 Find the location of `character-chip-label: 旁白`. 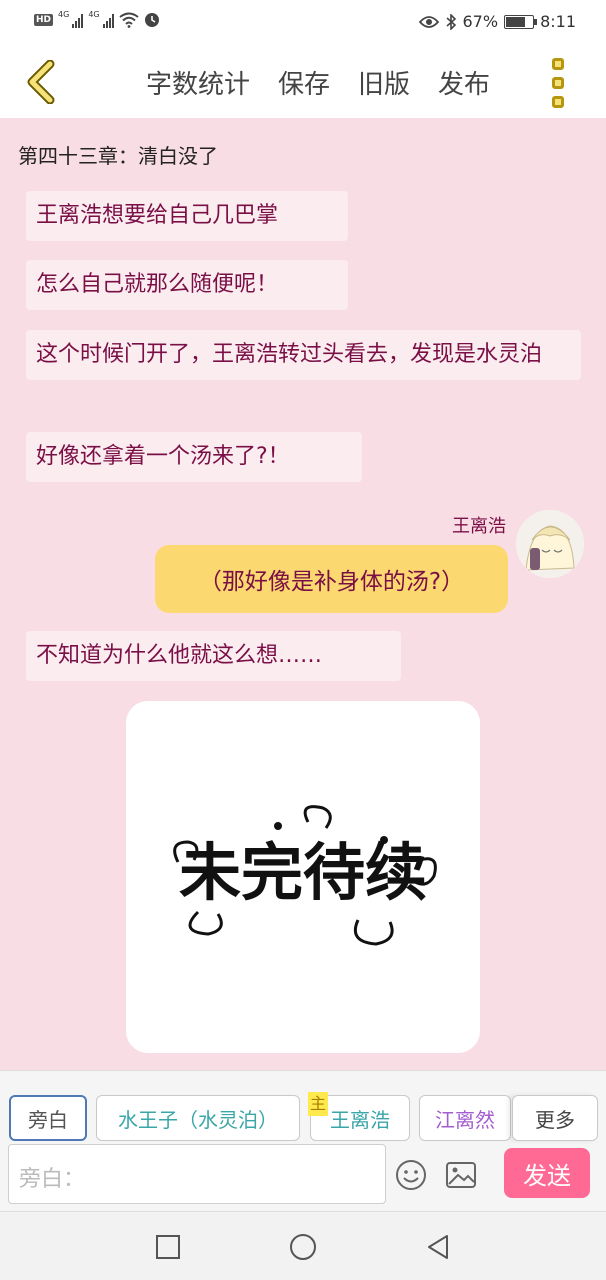

character-chip-label: 旁白 is located at coordinates (48, 1119).